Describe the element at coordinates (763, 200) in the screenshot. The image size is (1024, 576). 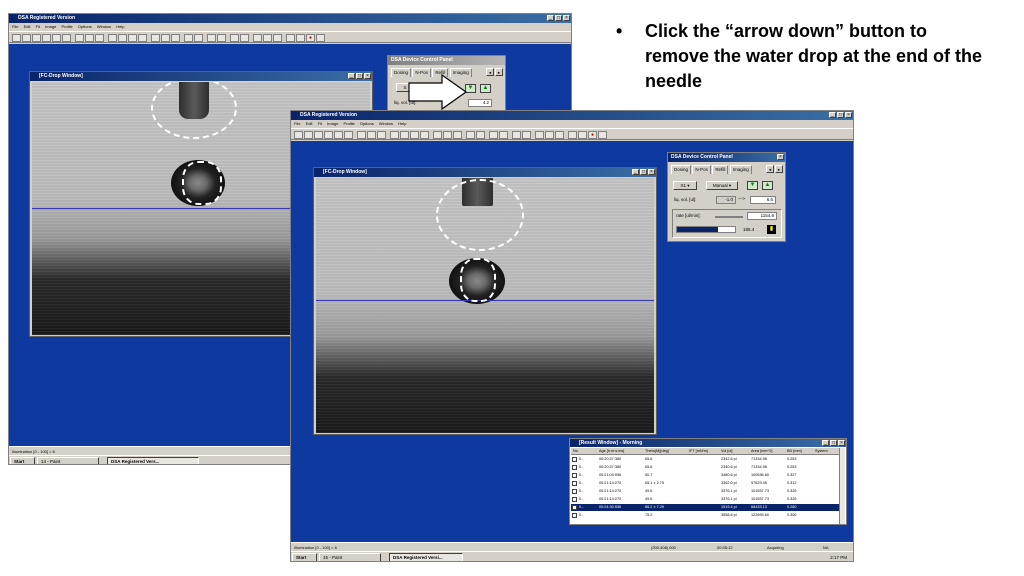
I see `vol-target-field: 6.6` at that location.